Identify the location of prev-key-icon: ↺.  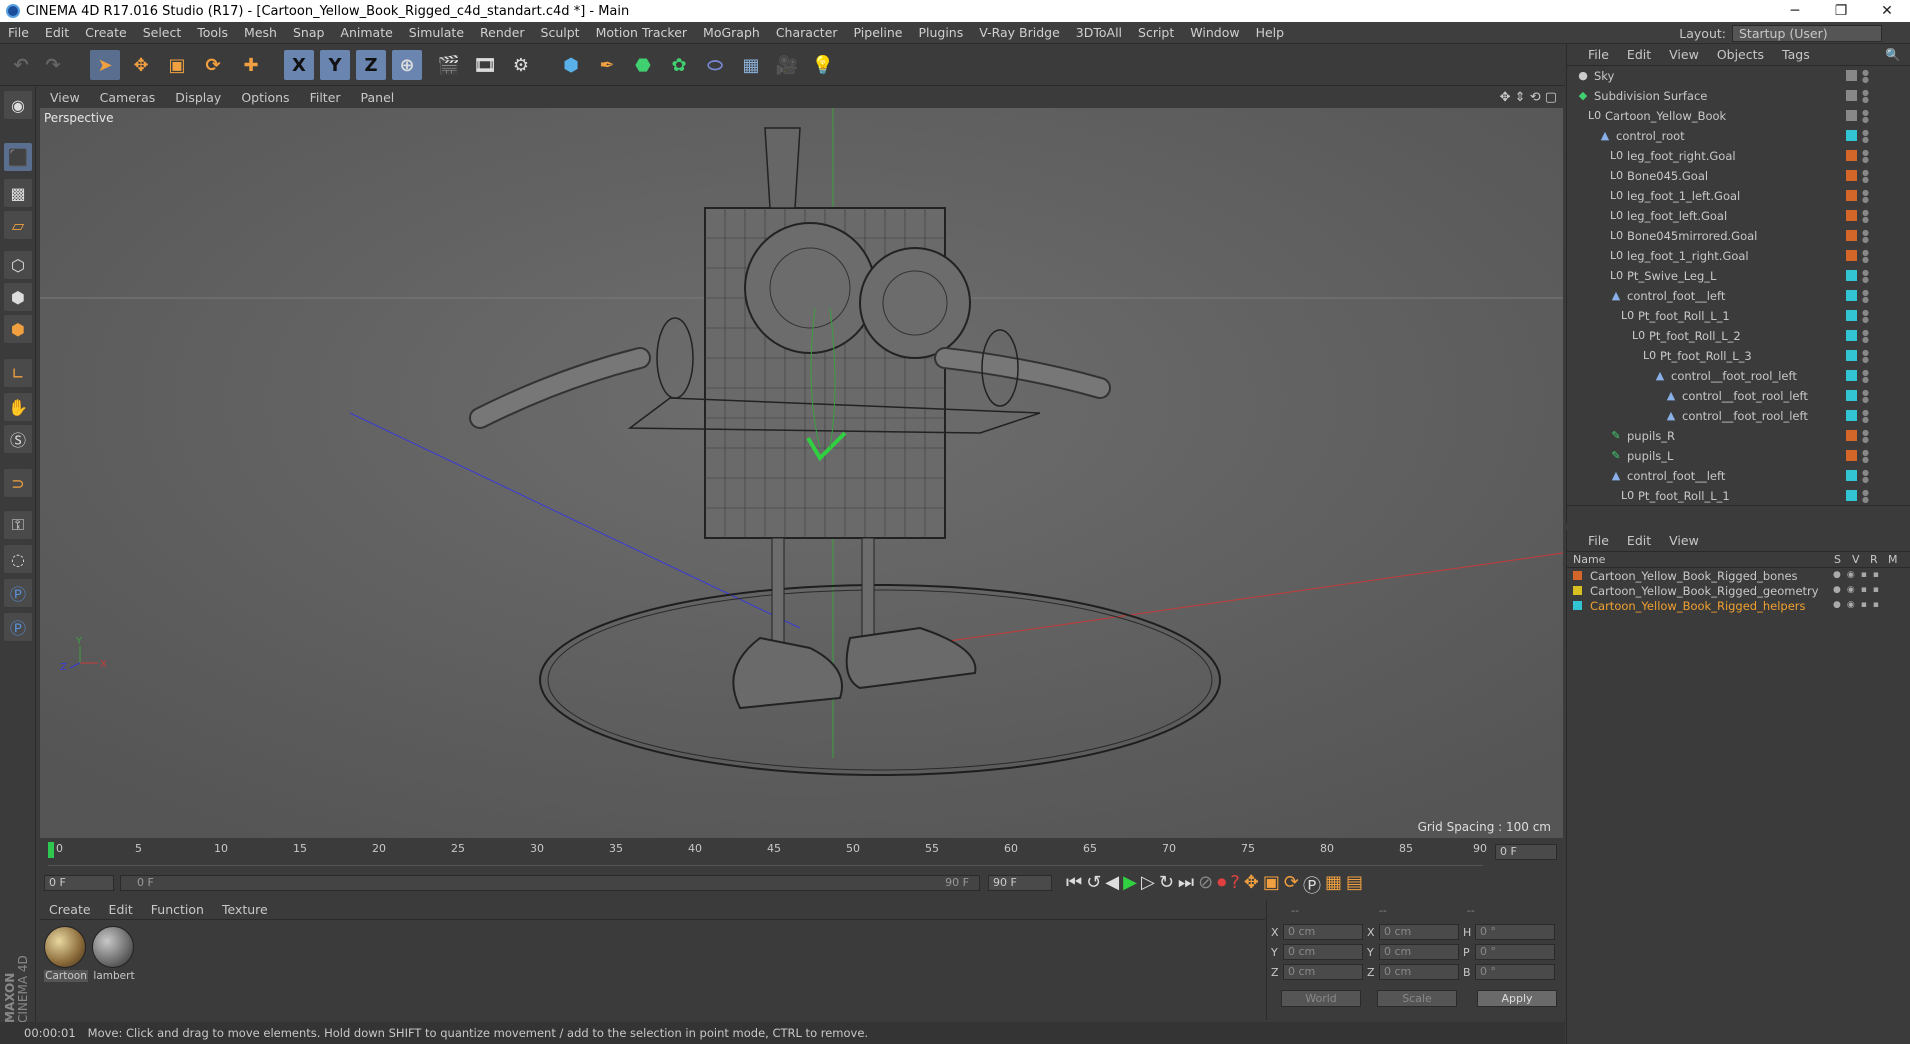
(1093, 885).